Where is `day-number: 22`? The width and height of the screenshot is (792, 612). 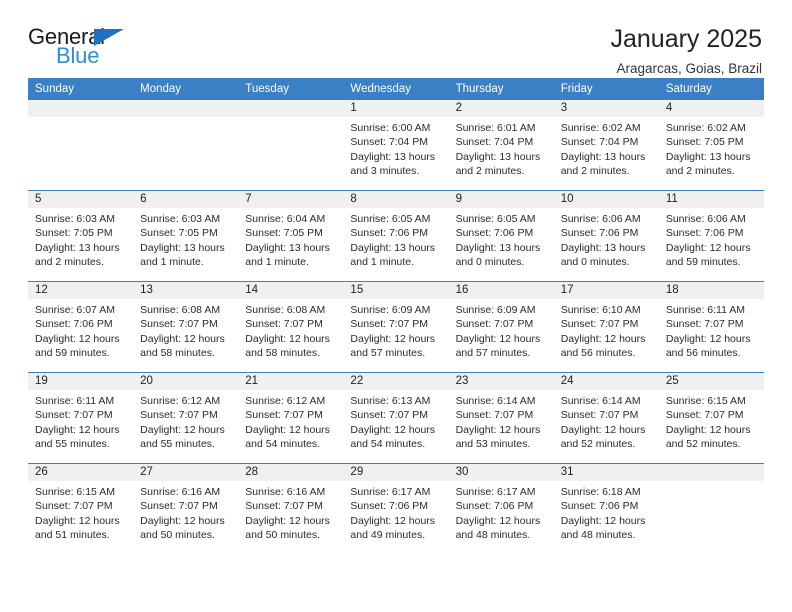 day-number: 22 is located at coordinates (396, 381).